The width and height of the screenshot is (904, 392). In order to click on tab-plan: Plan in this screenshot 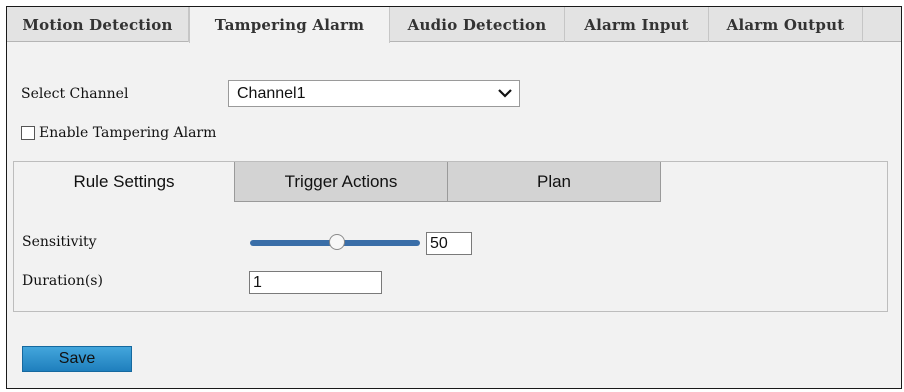, I will do `click(554, 182)`.